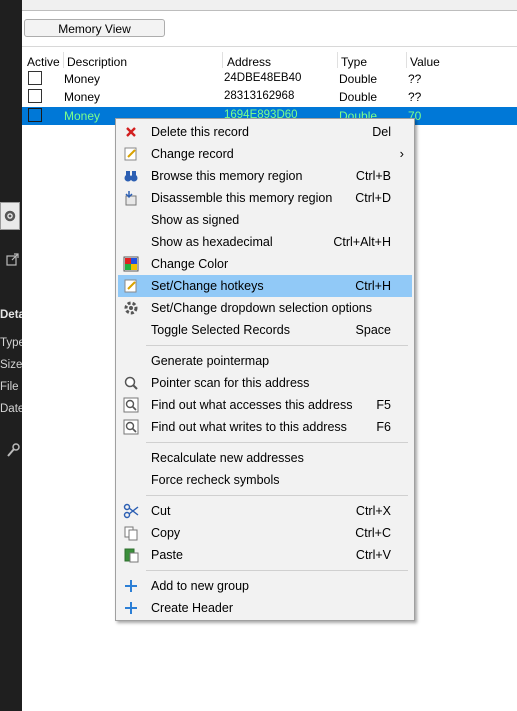  Describe the element at coordinates (131, 383) in the screenshot. I see `magnifier-icon` at that location.